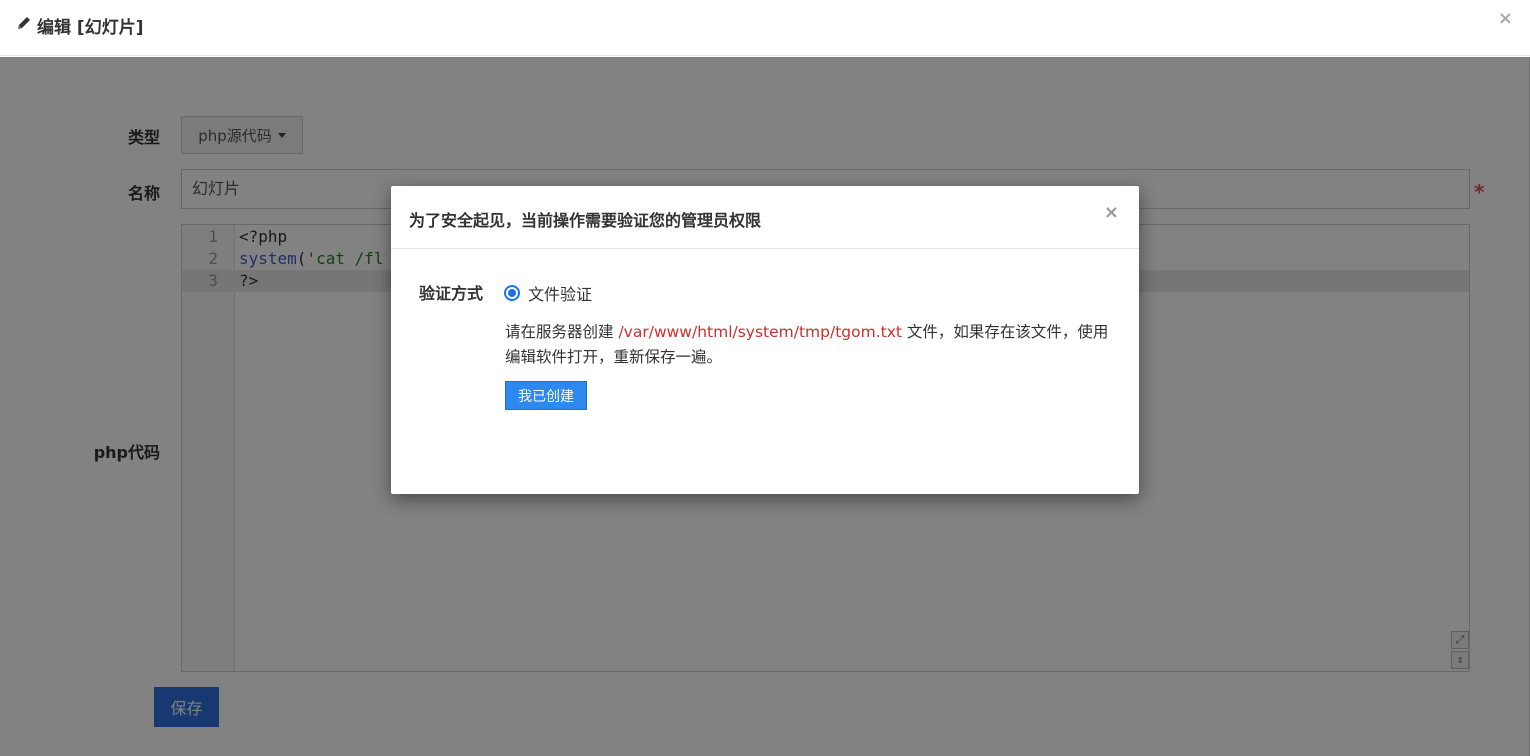 The height and width of the screenshot is (756, 1530). Describe the element at coordinates (1505, 18) in the screenshot. I see `outer-close-icon: ×` at that location.